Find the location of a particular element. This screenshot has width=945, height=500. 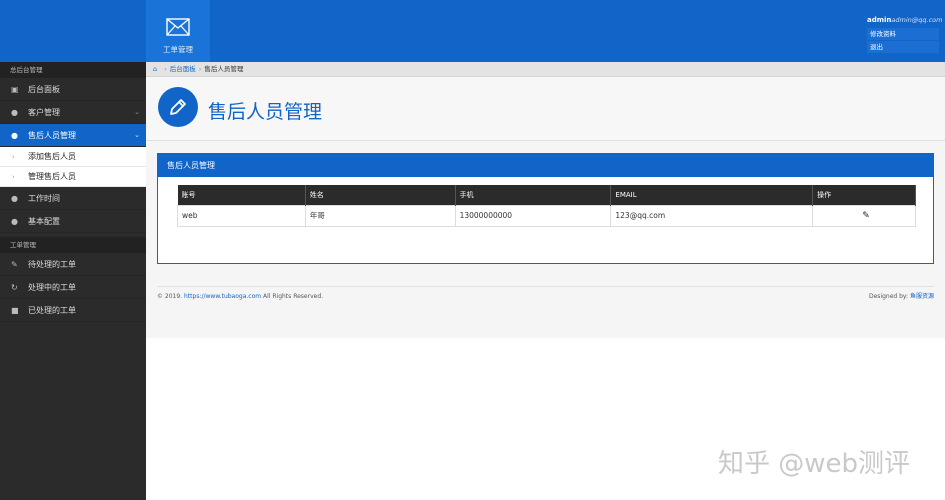

column-header-actions: 操作 is located at coordinates (864, 195).